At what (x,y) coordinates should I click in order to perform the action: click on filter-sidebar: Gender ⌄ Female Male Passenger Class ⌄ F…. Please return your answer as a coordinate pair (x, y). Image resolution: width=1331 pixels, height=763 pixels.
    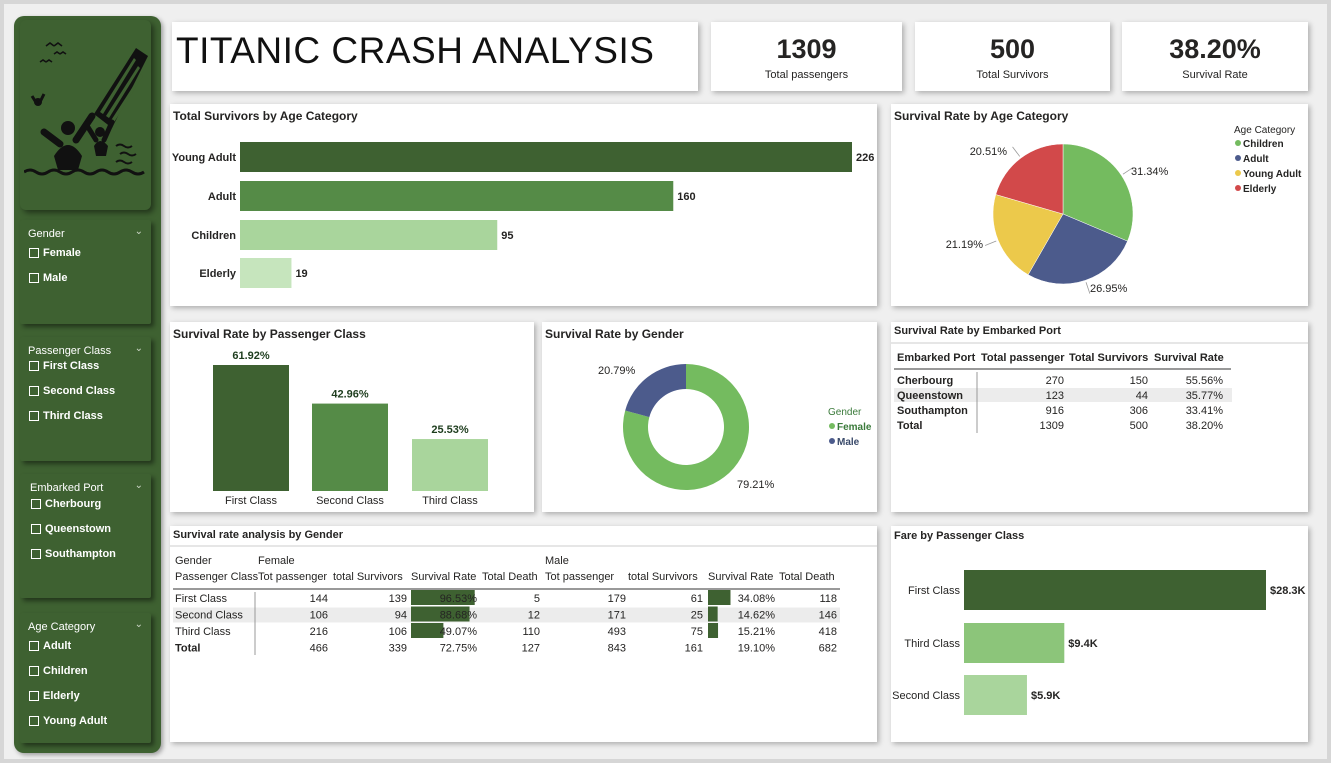
    Looking at the image, I should click on (87, 384).